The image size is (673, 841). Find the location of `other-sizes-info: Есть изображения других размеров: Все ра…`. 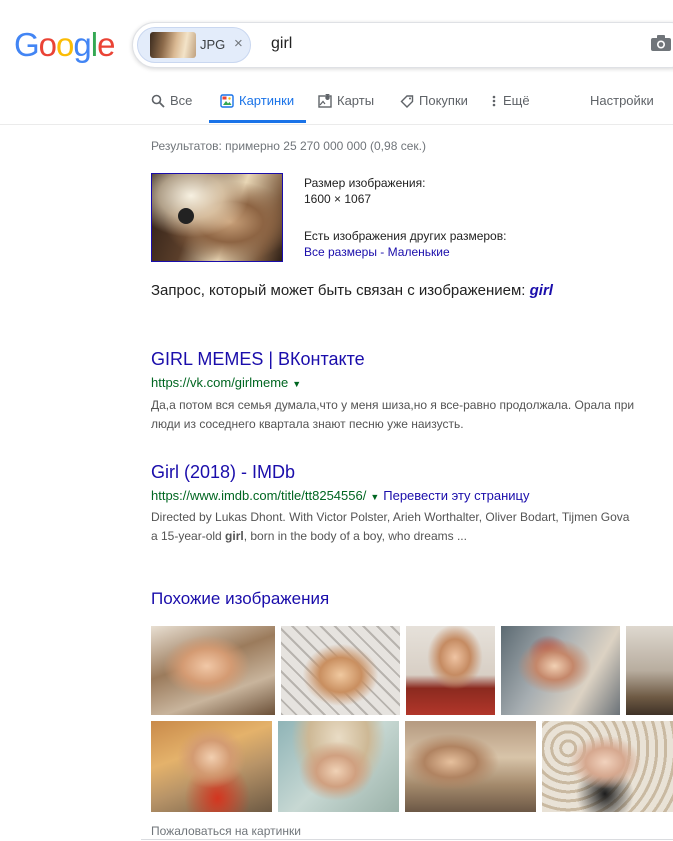

other-sizes-info: Есть изображения других размеров: Все ра… is located at coordinates (405, 244).